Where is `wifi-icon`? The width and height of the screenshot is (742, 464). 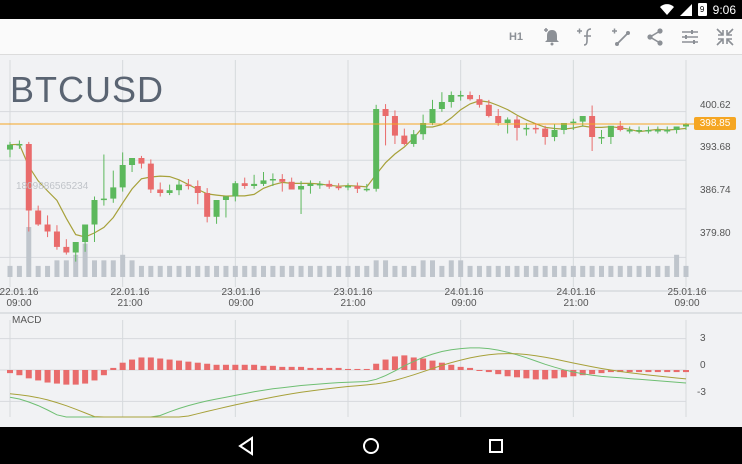 wifi-icon is located at coordinates (666, 9).